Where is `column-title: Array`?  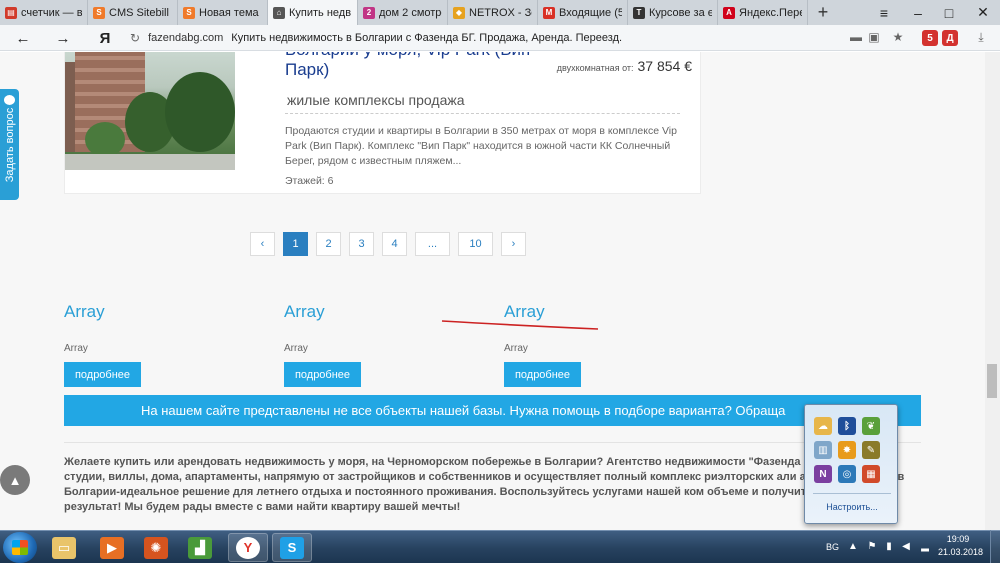
column-title: Array is located at coordinates (164, 312).